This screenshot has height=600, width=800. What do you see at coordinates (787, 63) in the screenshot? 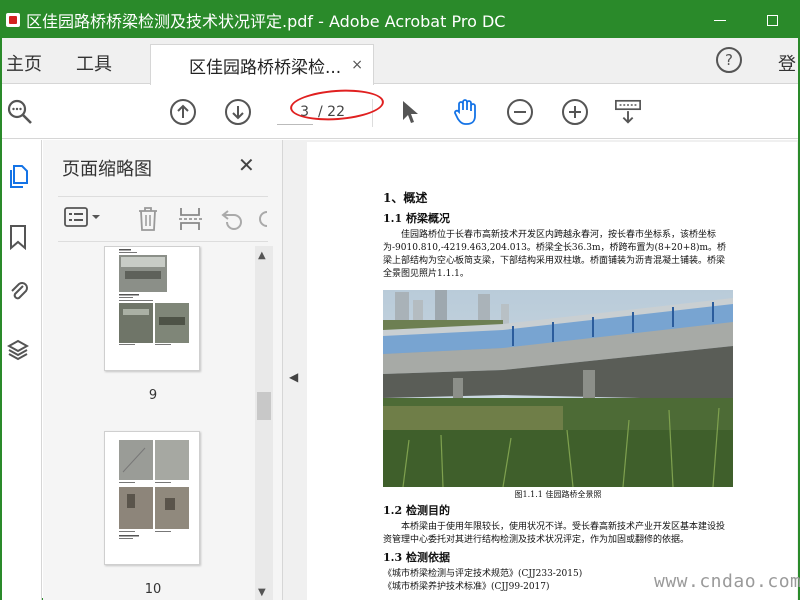
I see `login-button: 登` at bounding box center [787, 63].